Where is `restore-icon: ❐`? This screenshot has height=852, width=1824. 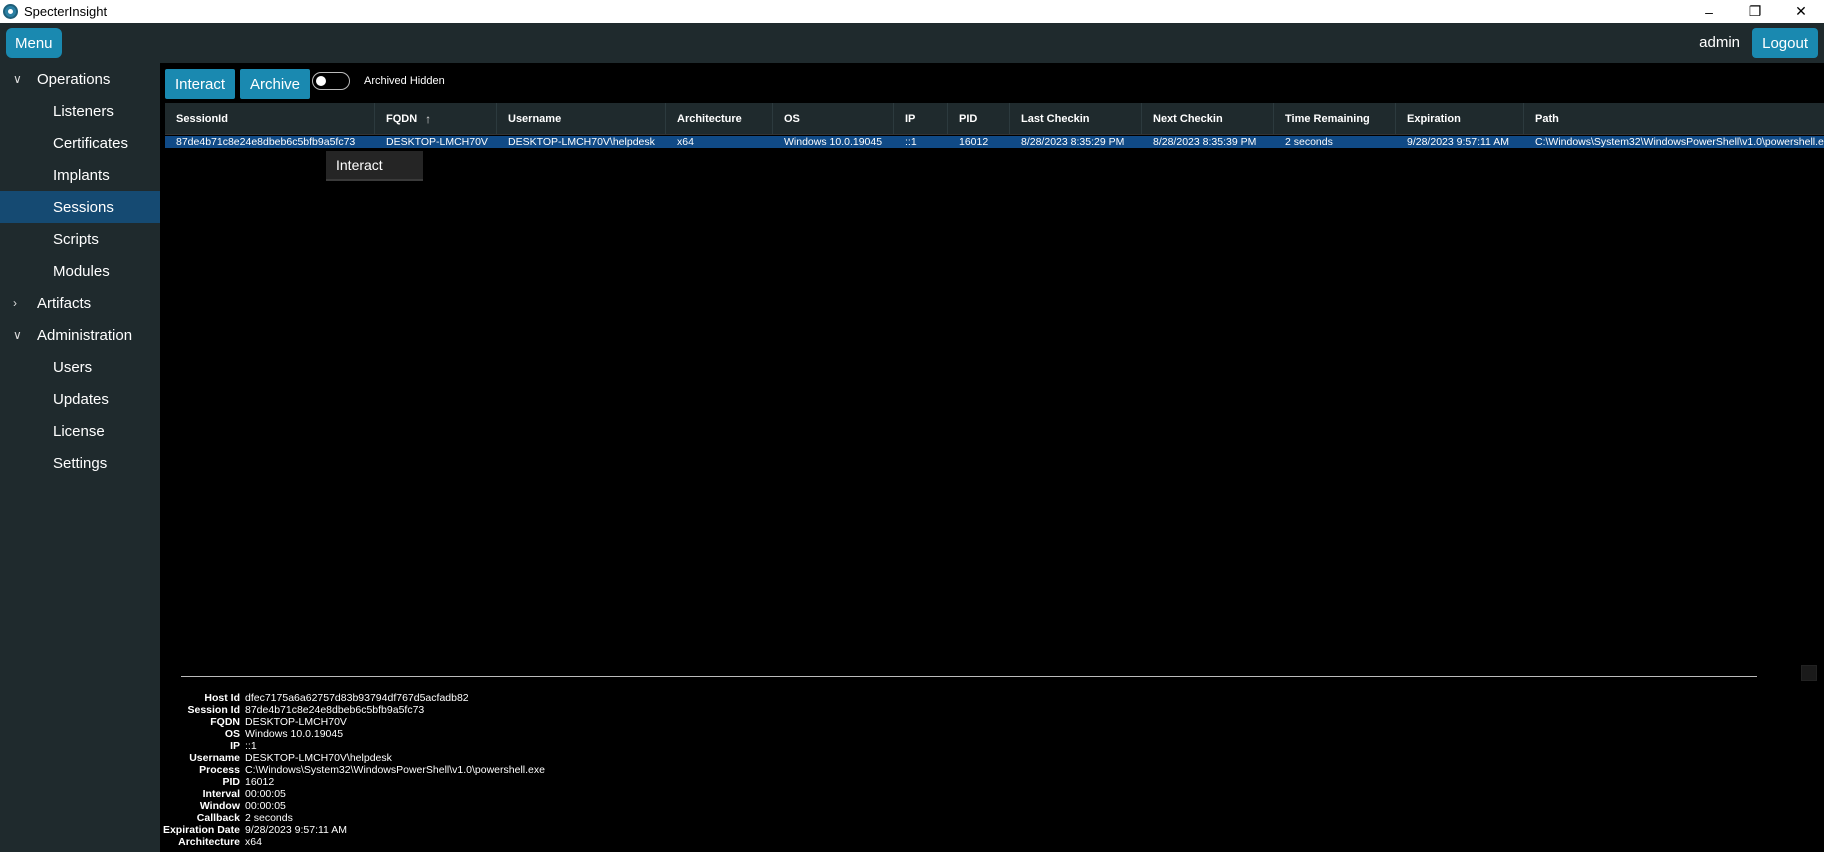 restore-icon: ❐ is located at coordinates (1755, 11).